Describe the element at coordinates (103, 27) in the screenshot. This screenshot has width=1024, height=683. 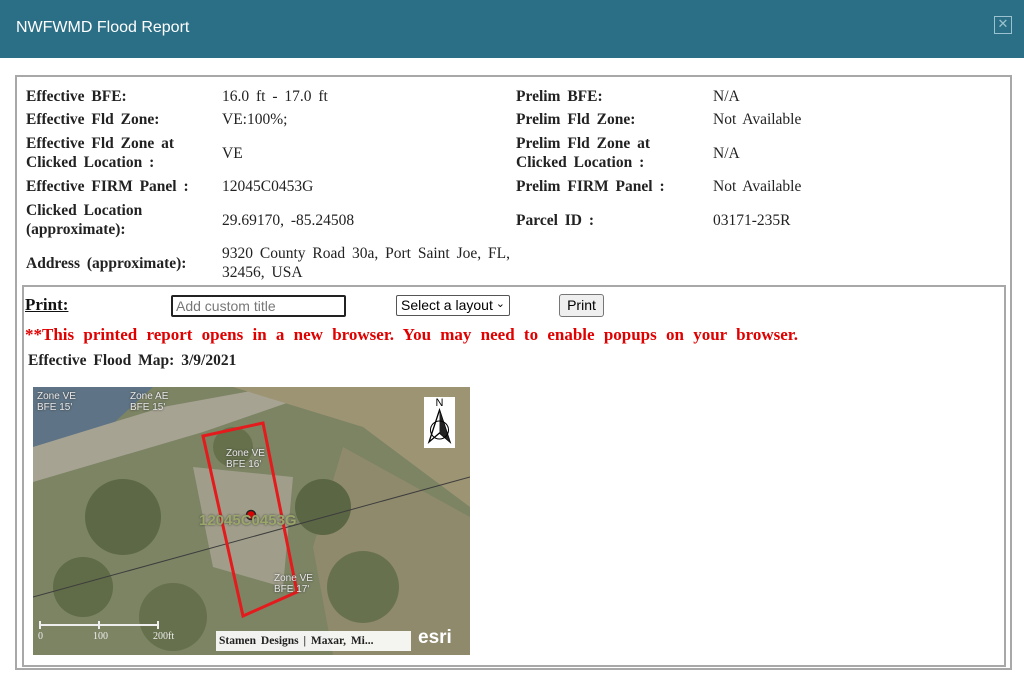
I see `dialog-title: NWFWMD Flood Report` at that location.